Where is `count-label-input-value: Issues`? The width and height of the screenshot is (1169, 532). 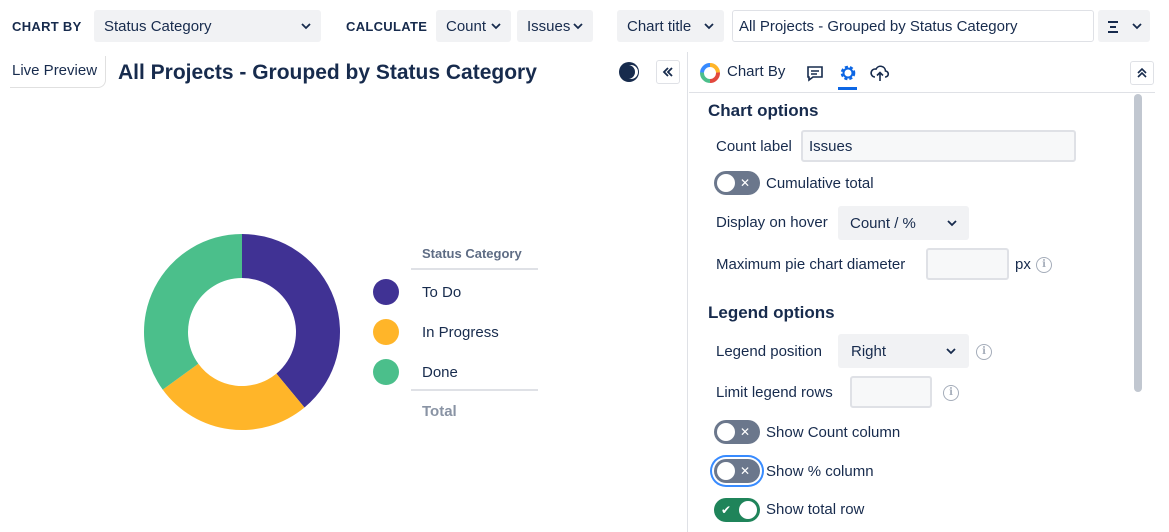
count-label-input-value: Issues is located at coordinates (831, 146).